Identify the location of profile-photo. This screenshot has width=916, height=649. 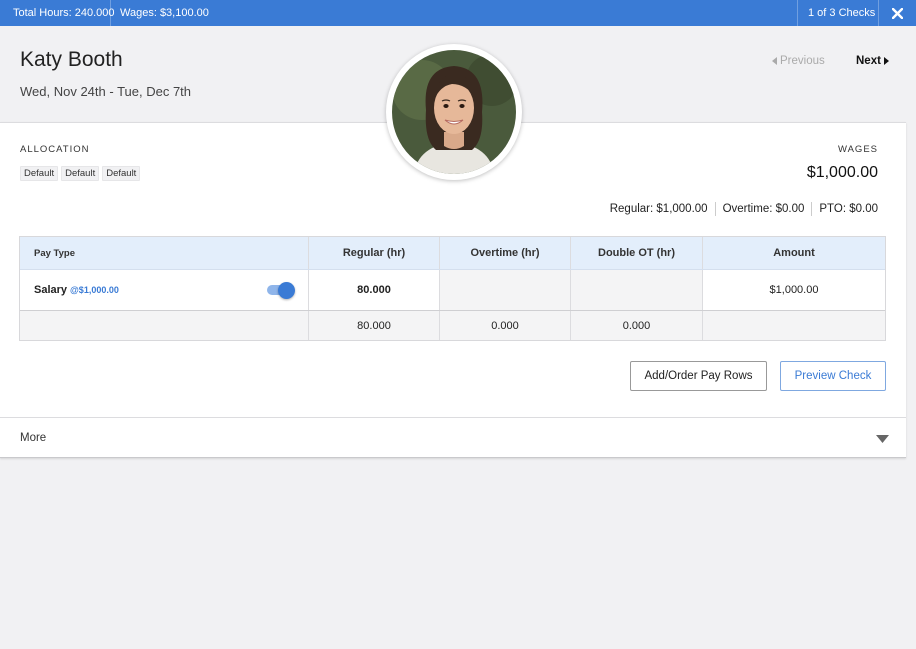
(454, 112).